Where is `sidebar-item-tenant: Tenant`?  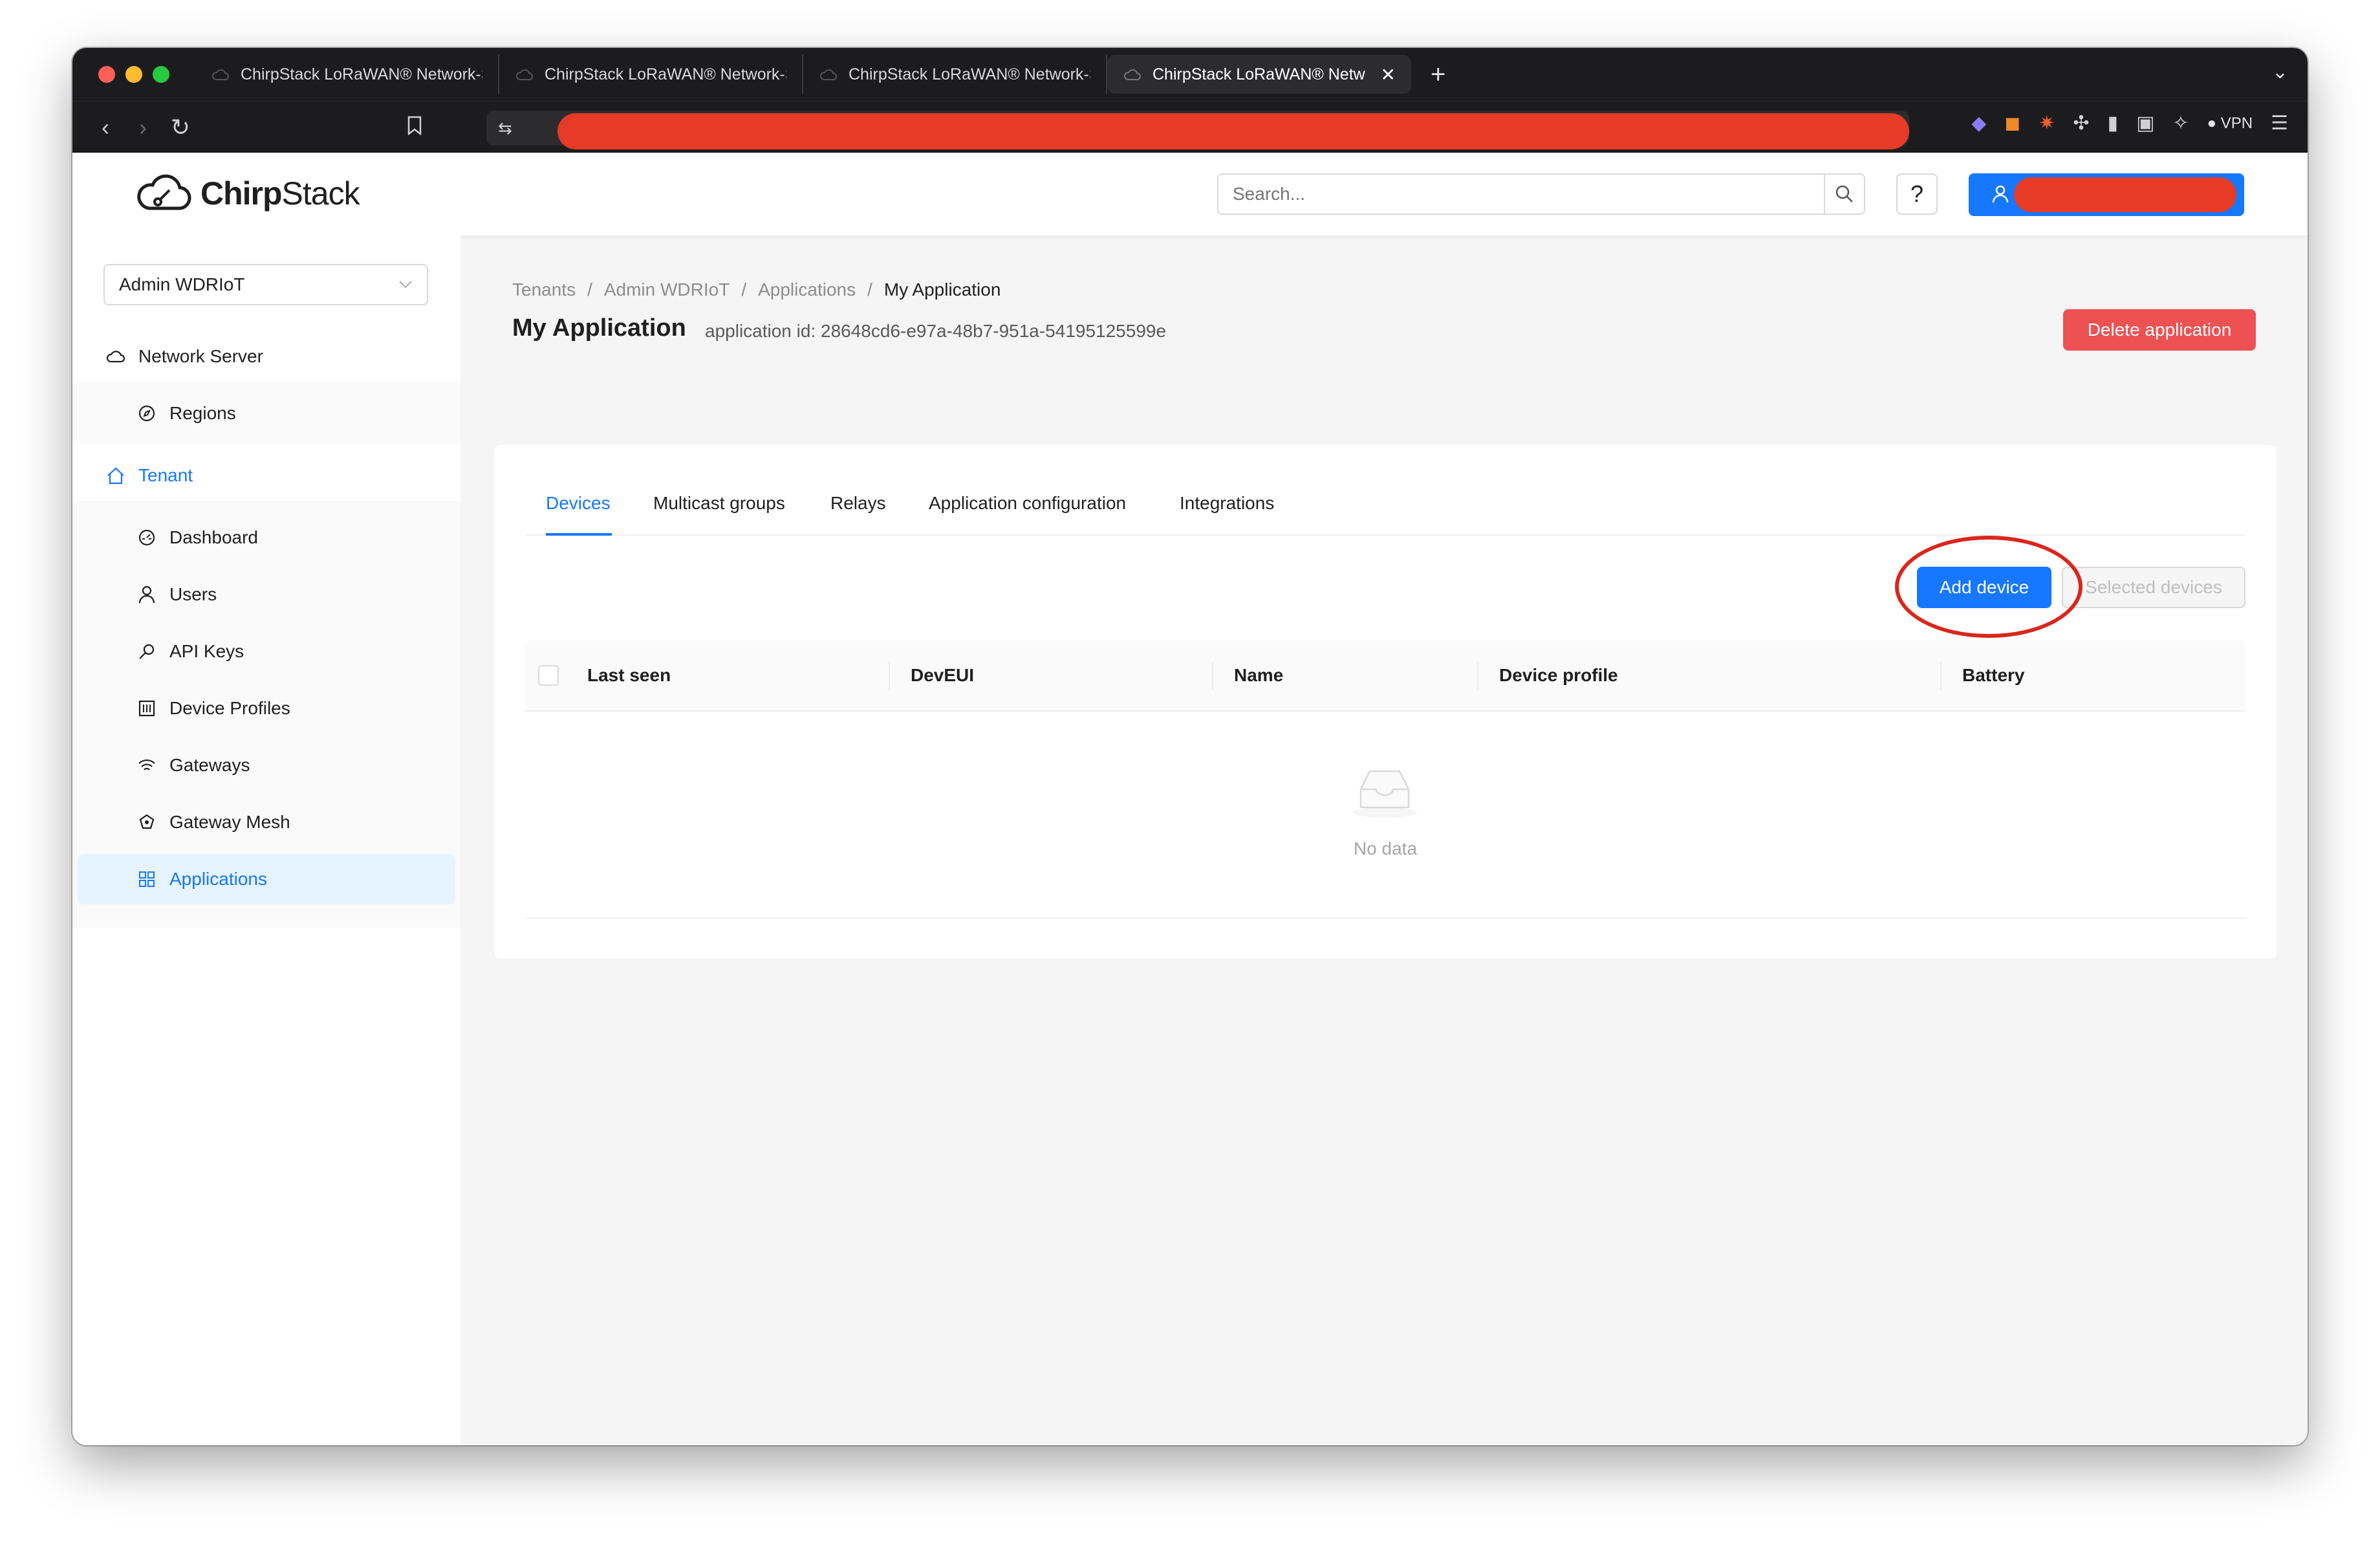 sidebar-item-tenant: Tenant is located at coordinates (266, 475).